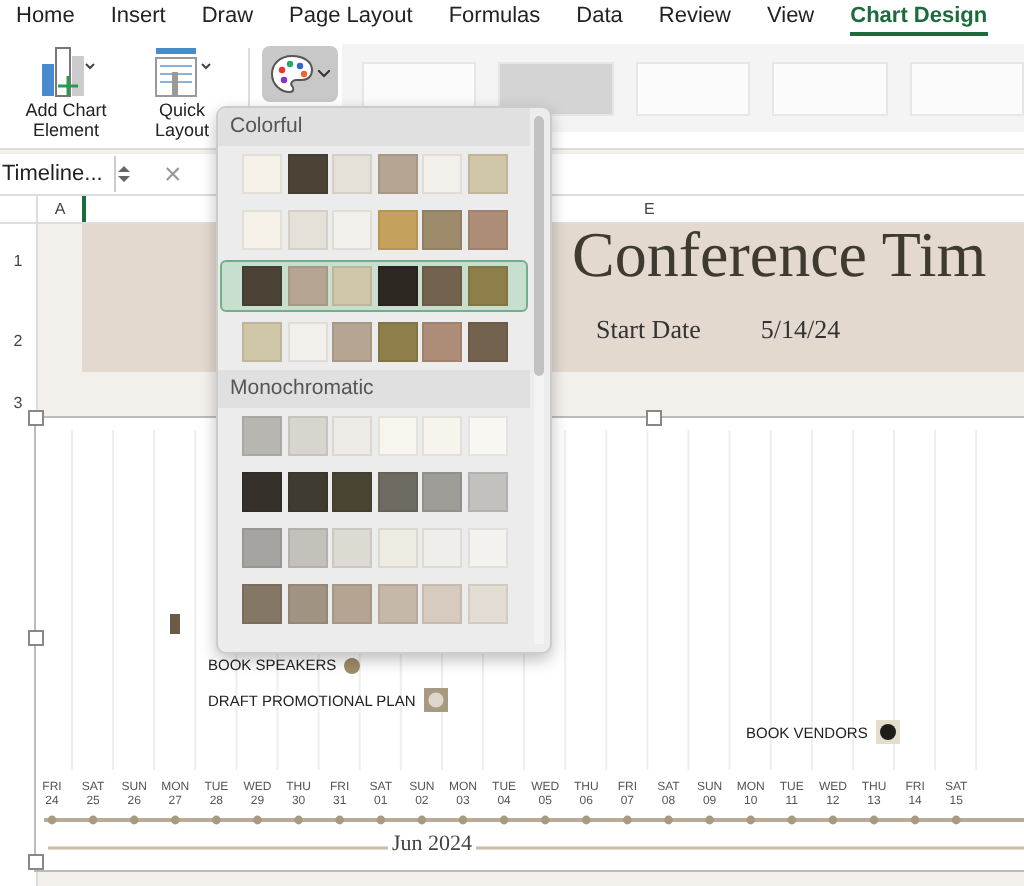 This screenshot has height=886, width=1024. I want to click on month-label: Jun 2024, so click(432, 844).